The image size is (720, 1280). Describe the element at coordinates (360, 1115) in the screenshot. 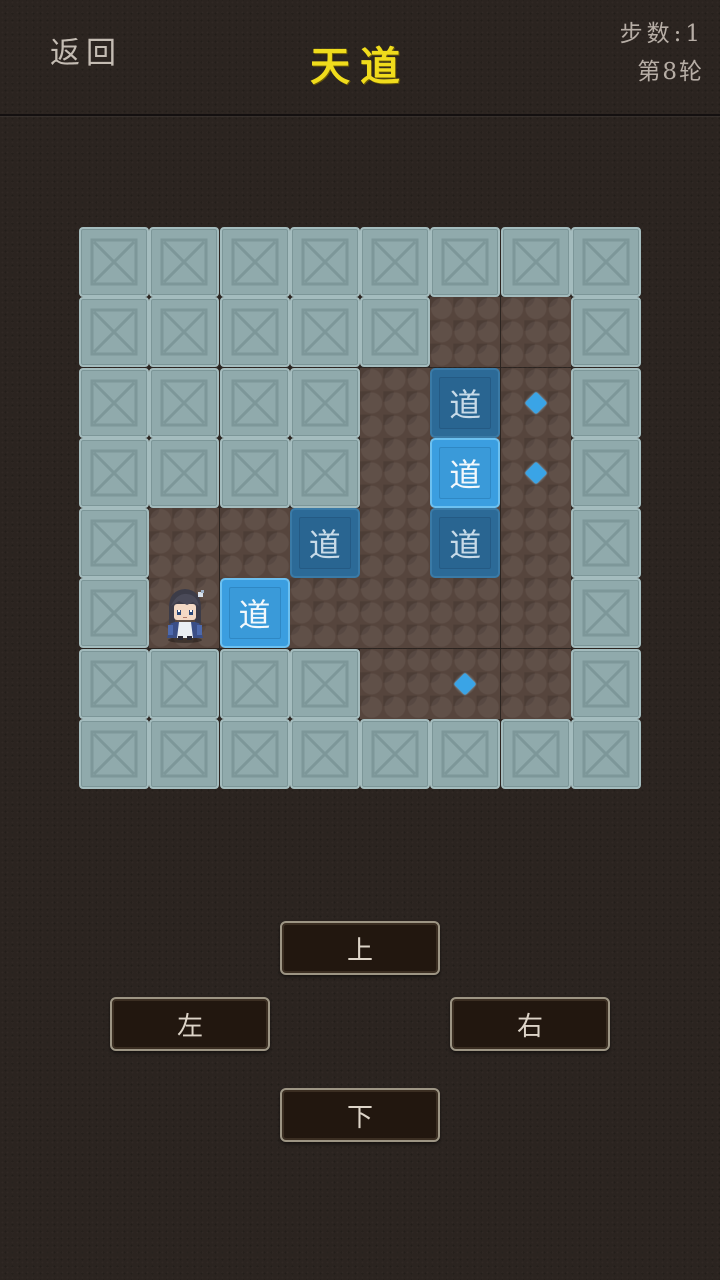

I see `move-down-button: 下` at that location.